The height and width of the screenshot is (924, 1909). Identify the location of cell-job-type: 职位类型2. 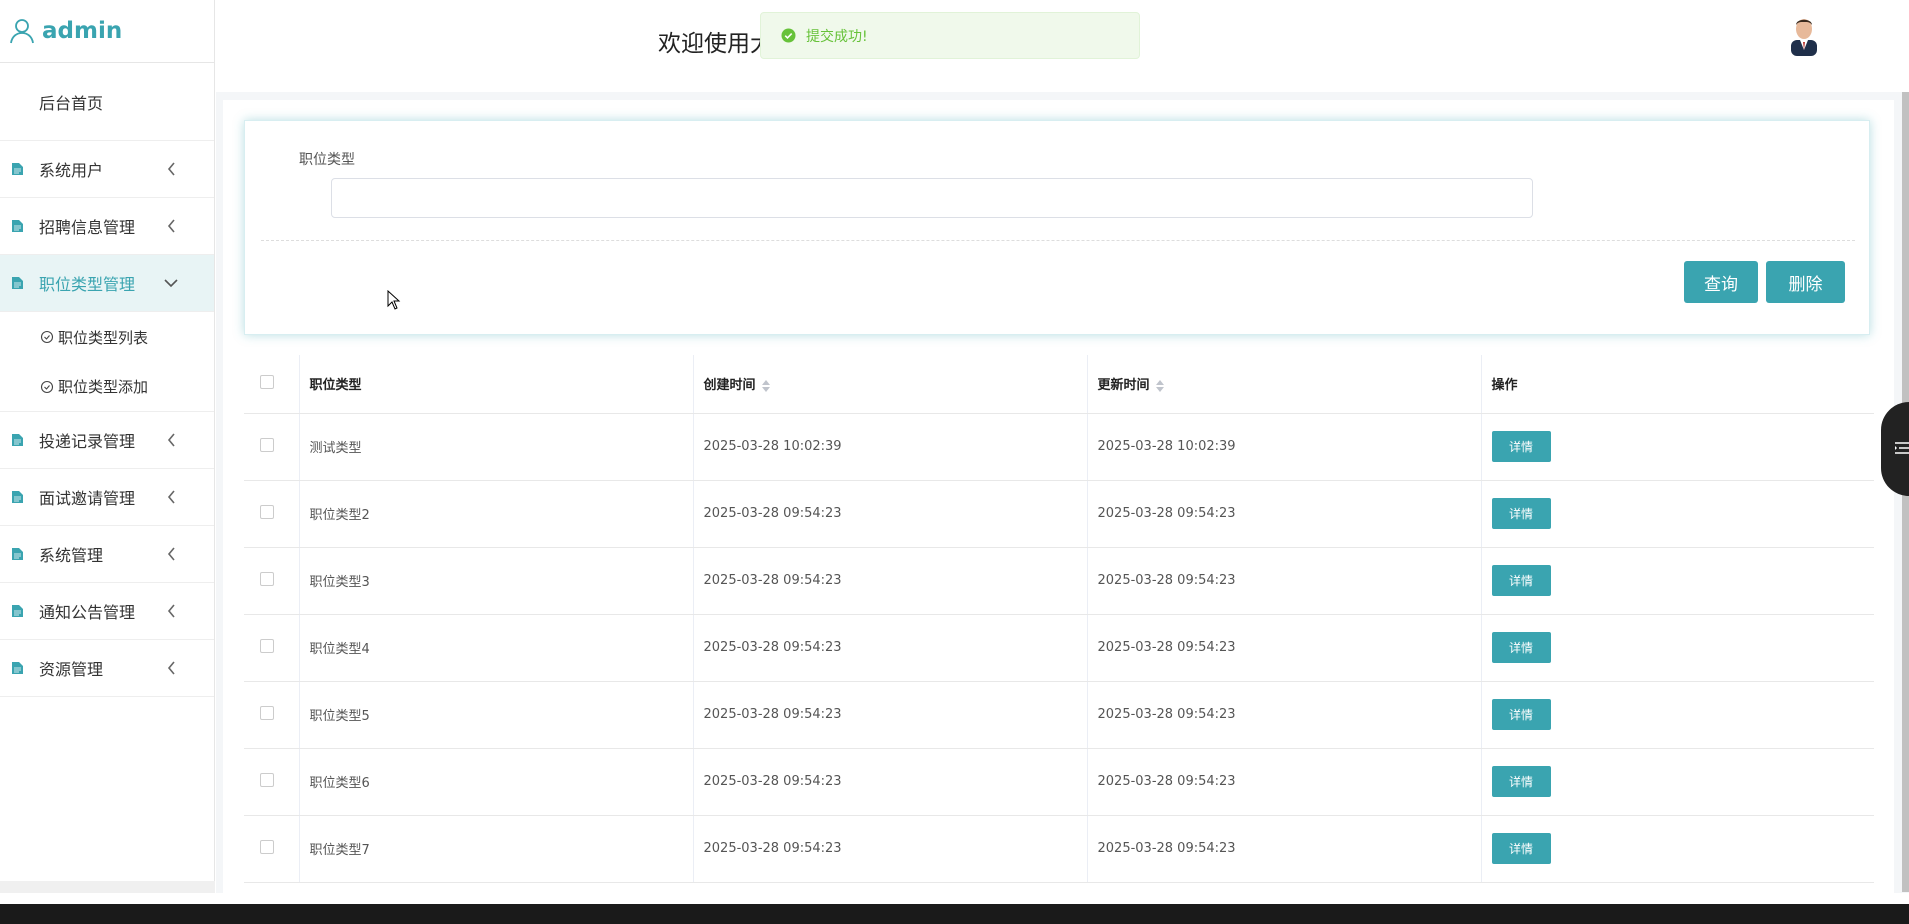
(496, 514).